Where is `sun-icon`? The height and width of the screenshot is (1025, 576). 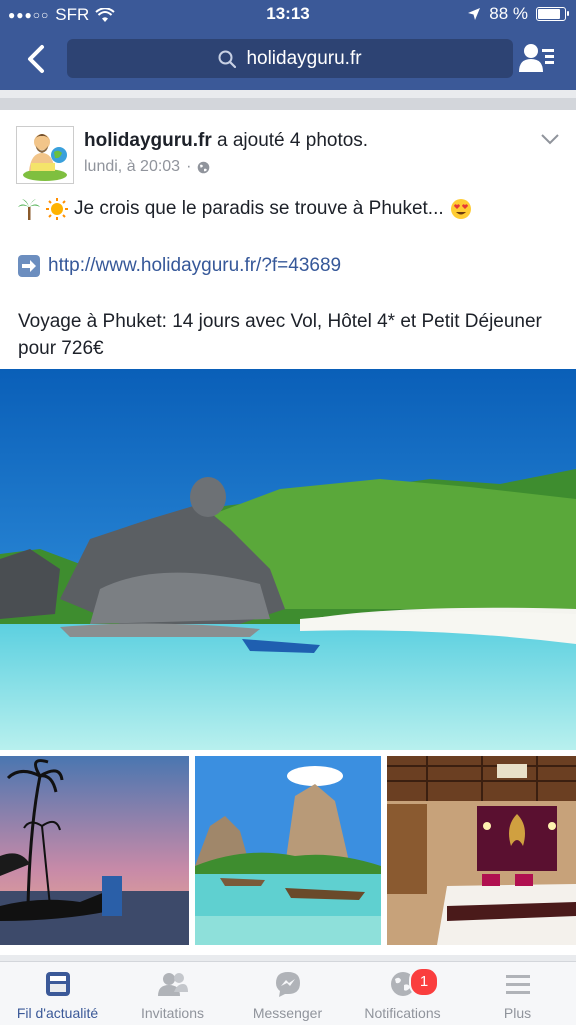
sun-icon is located at coordinates (57, 209).